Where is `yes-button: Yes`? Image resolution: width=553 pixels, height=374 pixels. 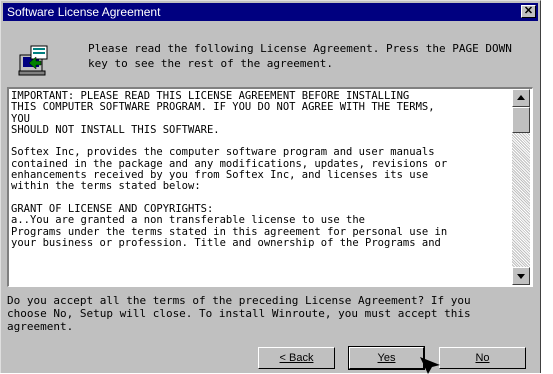 yes-button: Yes is located at coordinates (386, 358).